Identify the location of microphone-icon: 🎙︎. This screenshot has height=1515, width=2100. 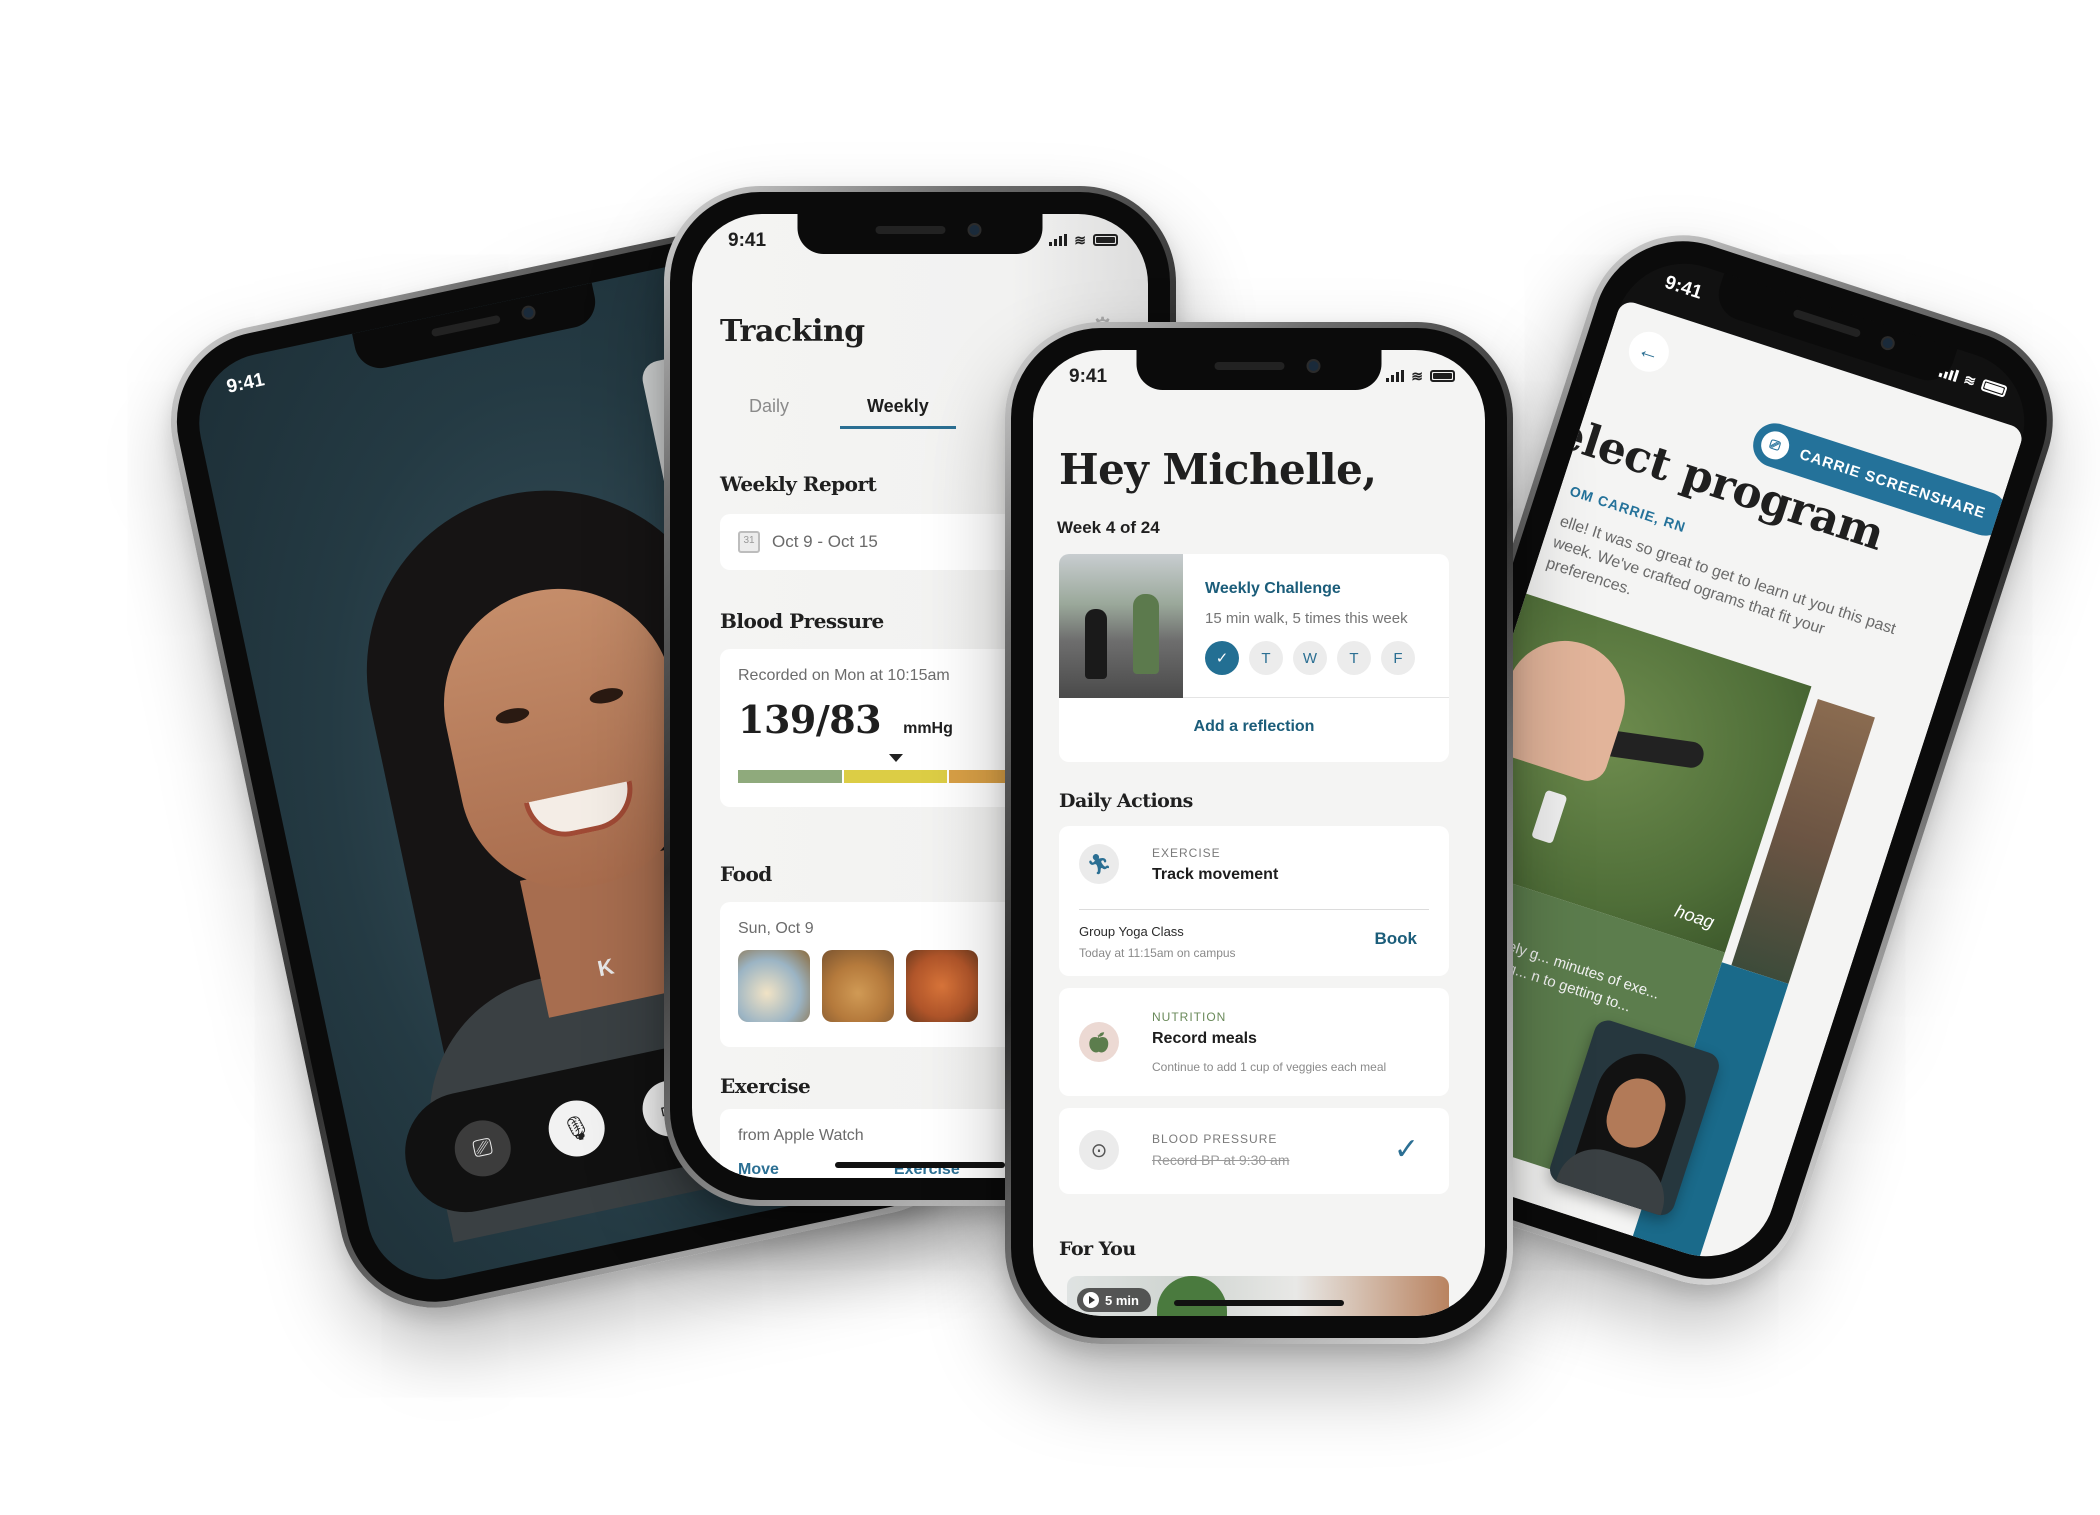
(576, 1128).